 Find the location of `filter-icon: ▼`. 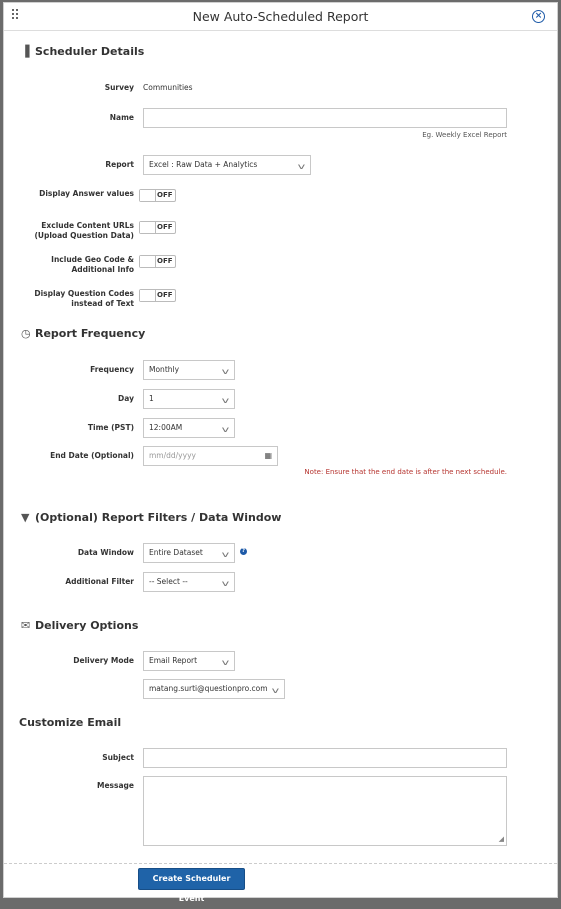

filter-icon: ▼ is located at coordinates (25, 517).